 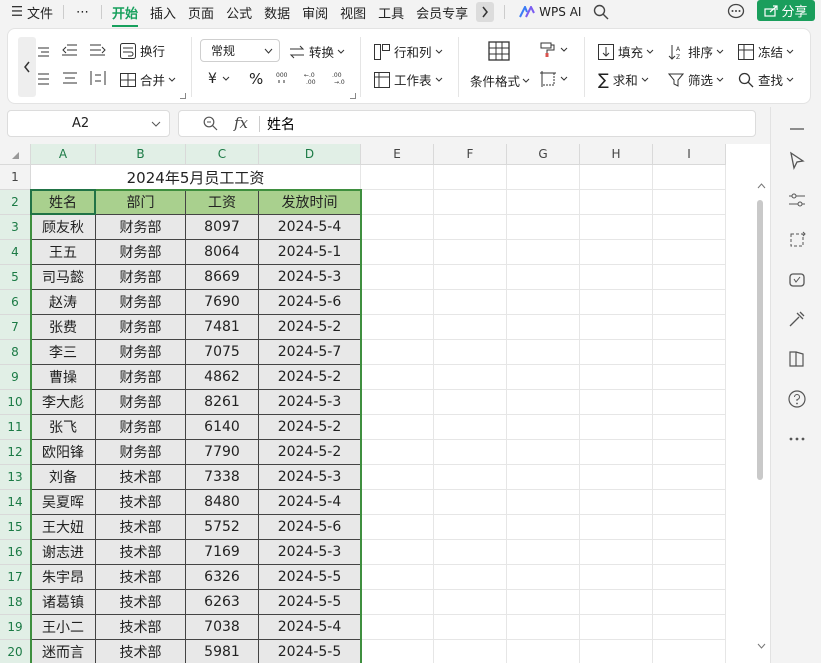 I want to click on table-cell: 7481, so click(x=222, y=327).